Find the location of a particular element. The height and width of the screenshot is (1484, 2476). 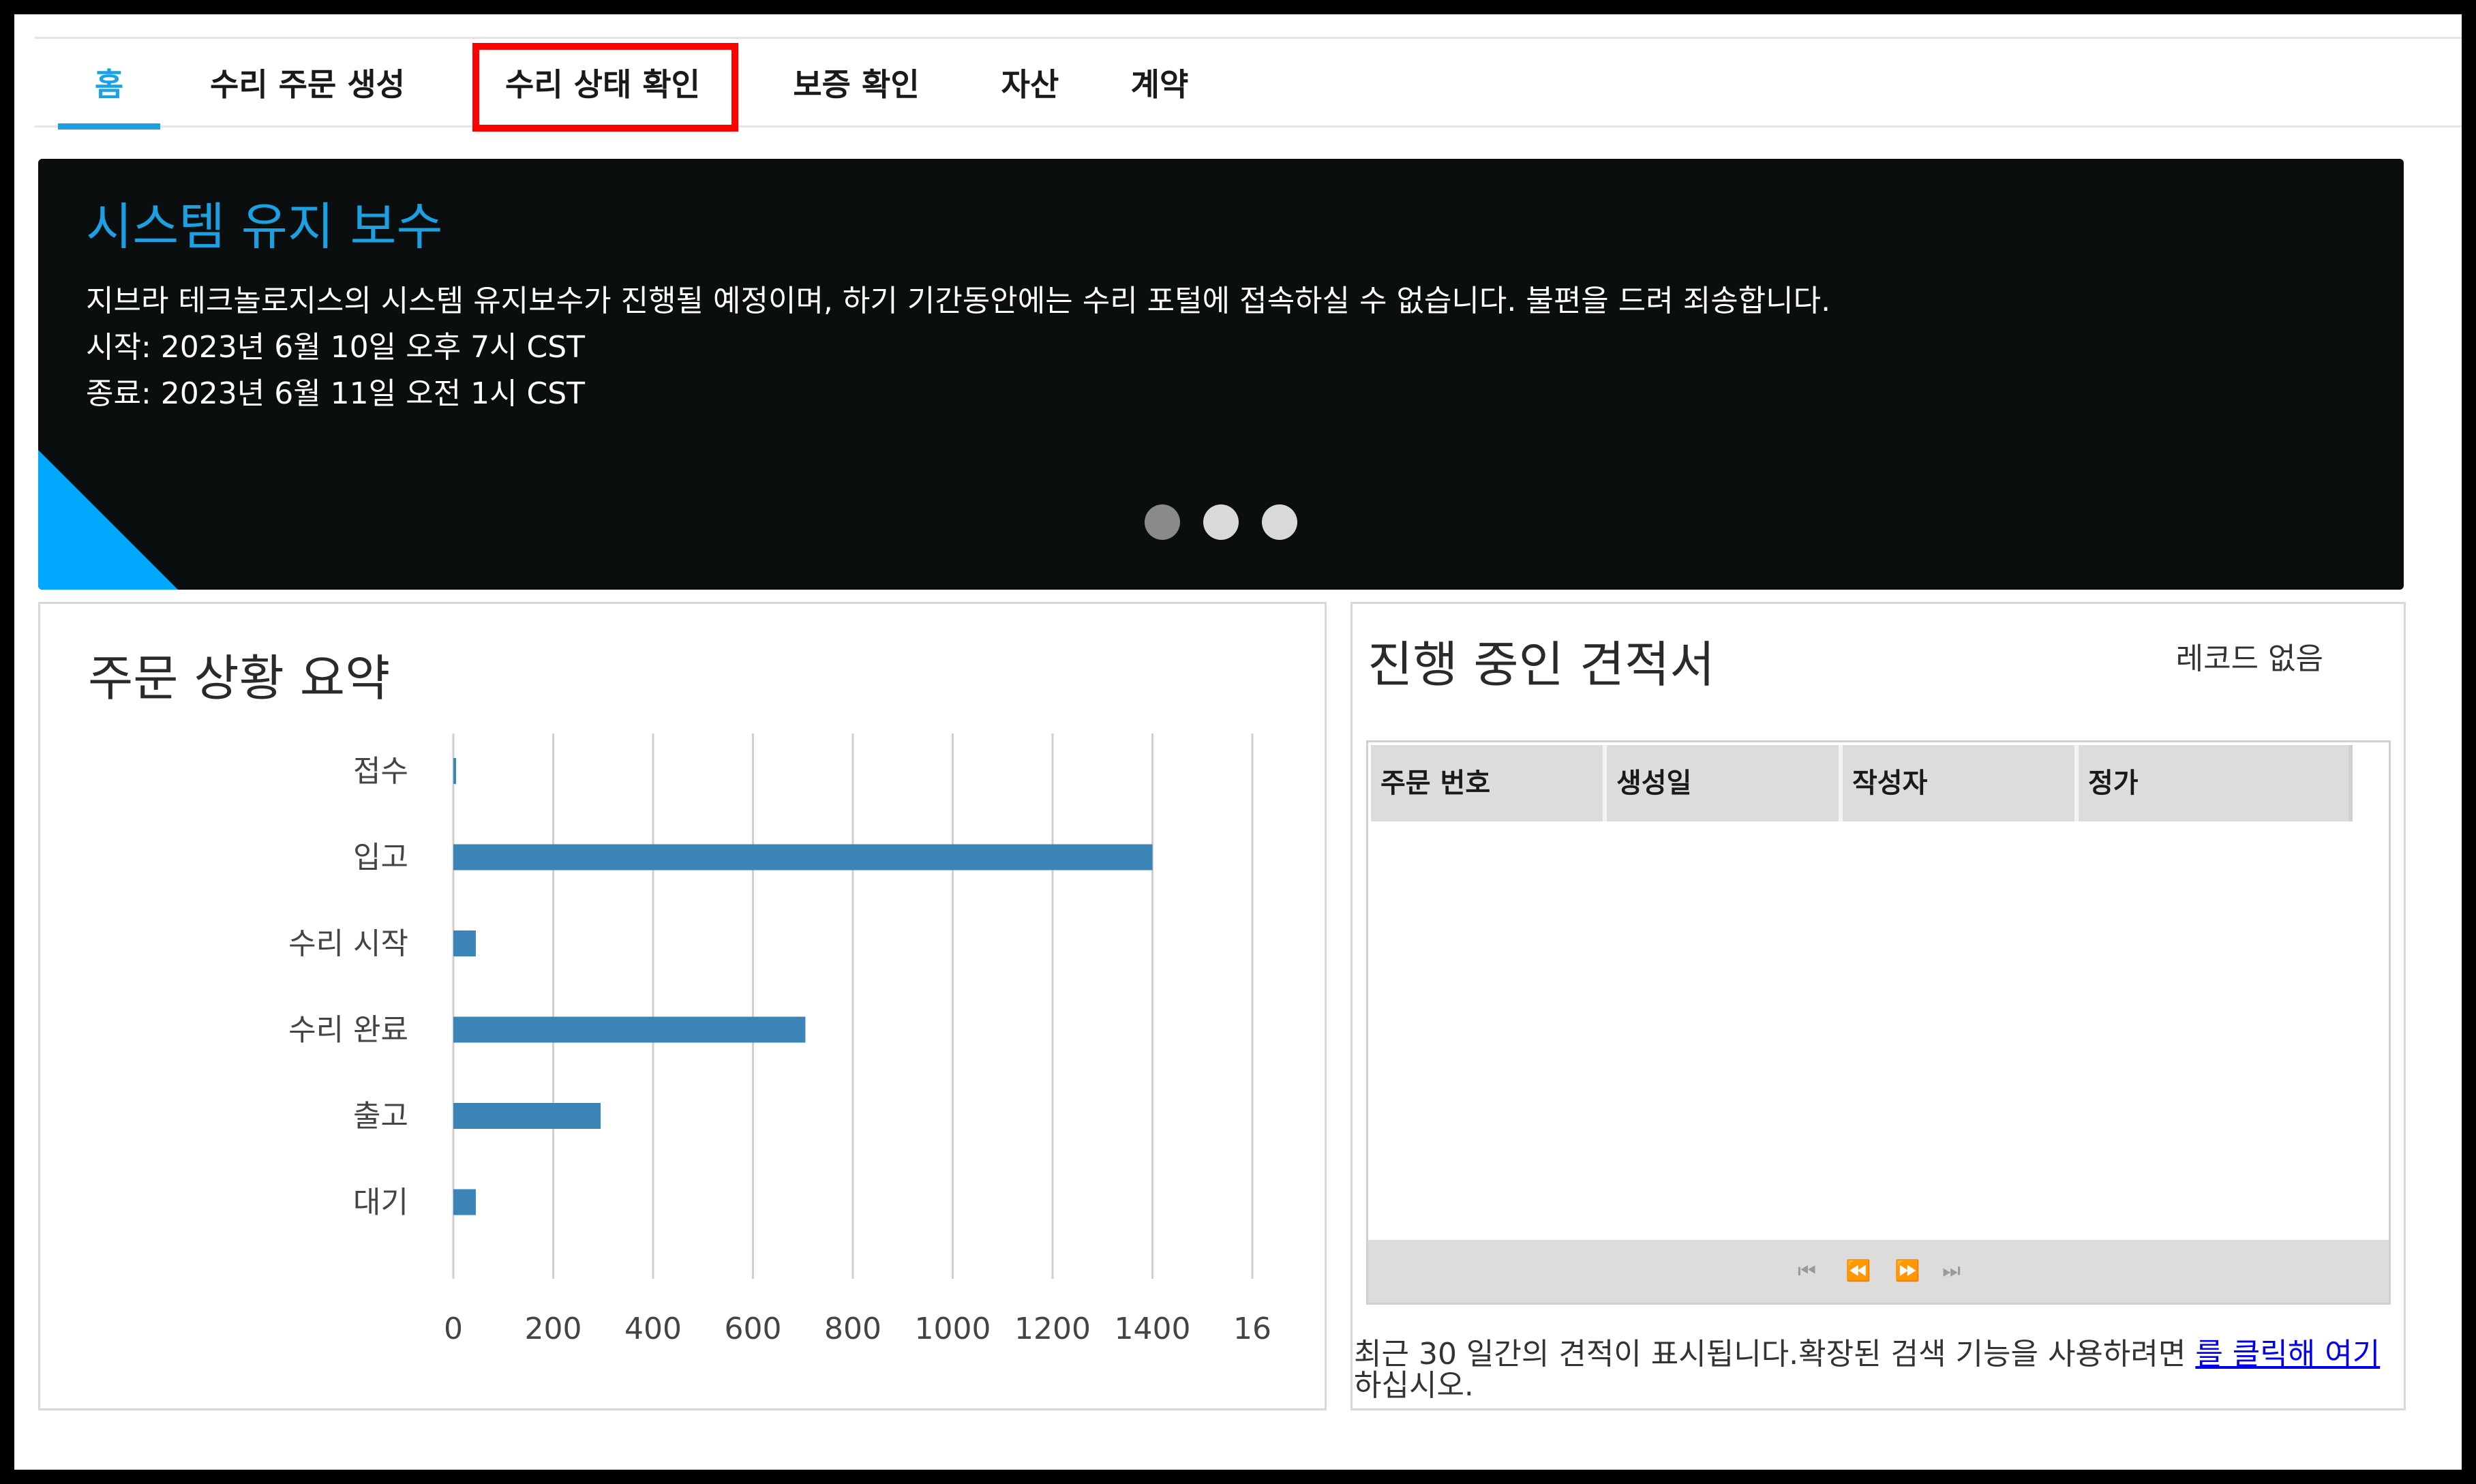

tab-warranty-check: 보증 확인 is located at coordinates (856, 84).